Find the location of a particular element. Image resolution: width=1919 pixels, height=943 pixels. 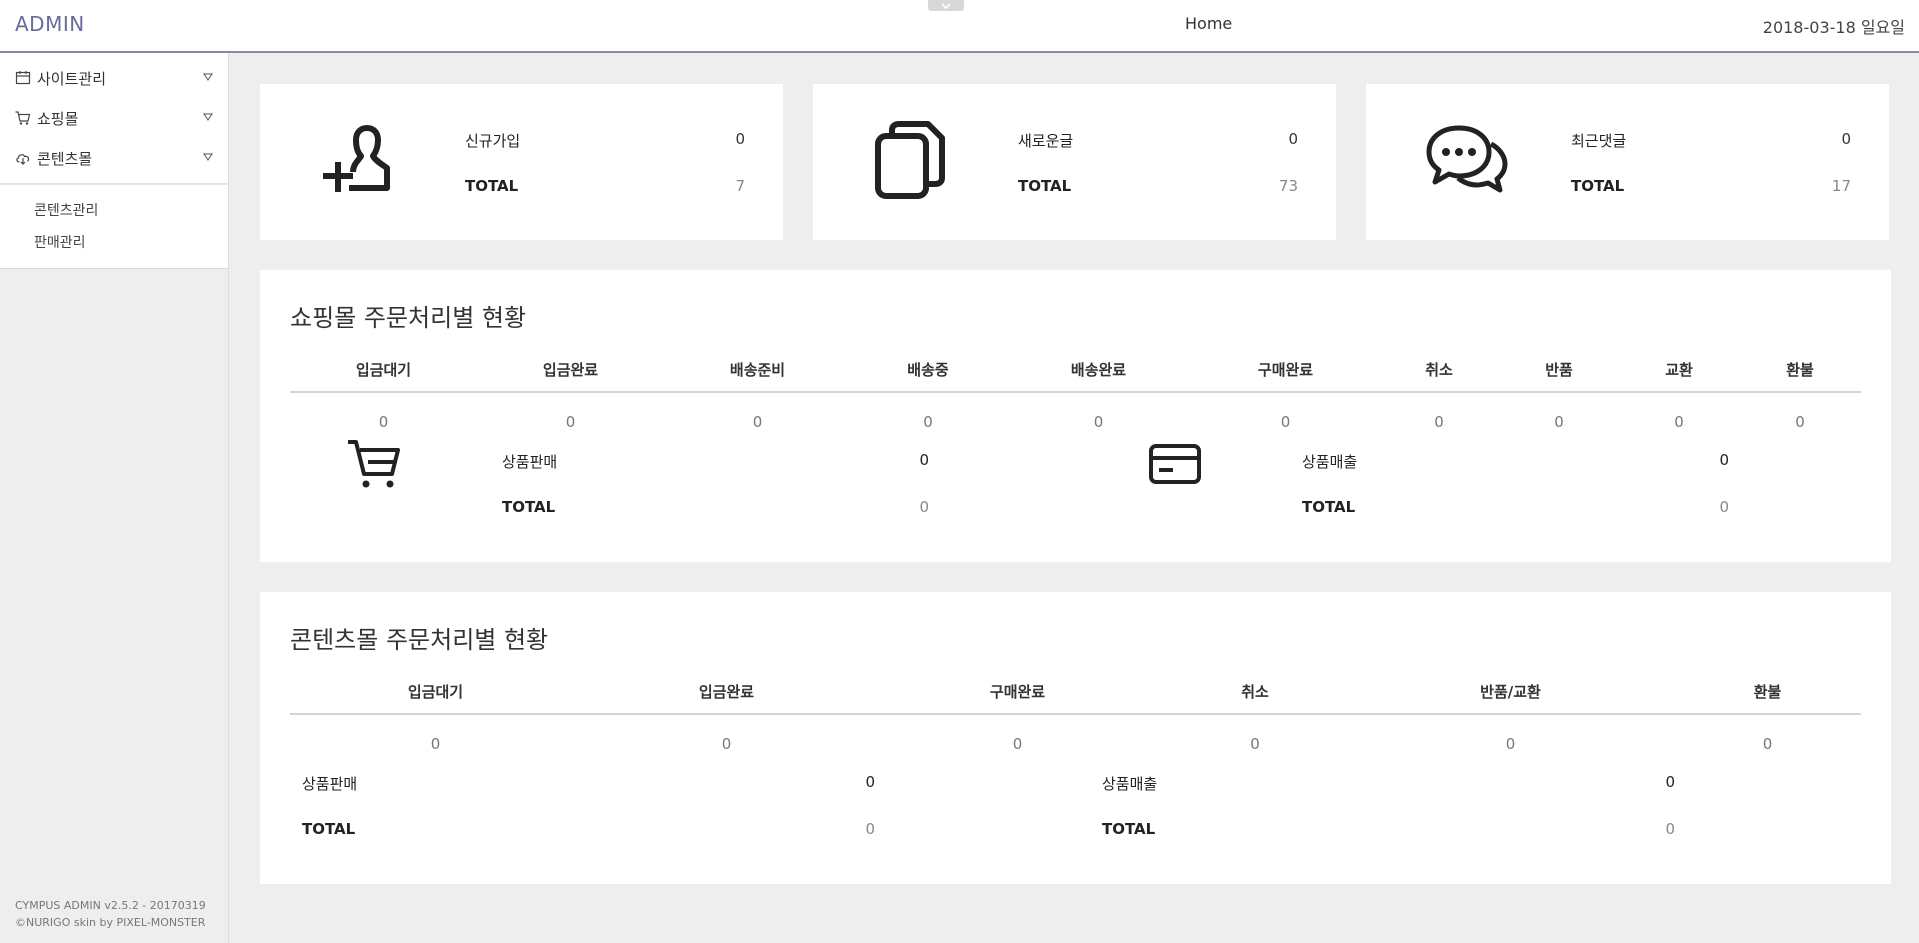

shop-section-title: 쇼핑몰 주문처리별 현황 is located at coordinates (408, 318).